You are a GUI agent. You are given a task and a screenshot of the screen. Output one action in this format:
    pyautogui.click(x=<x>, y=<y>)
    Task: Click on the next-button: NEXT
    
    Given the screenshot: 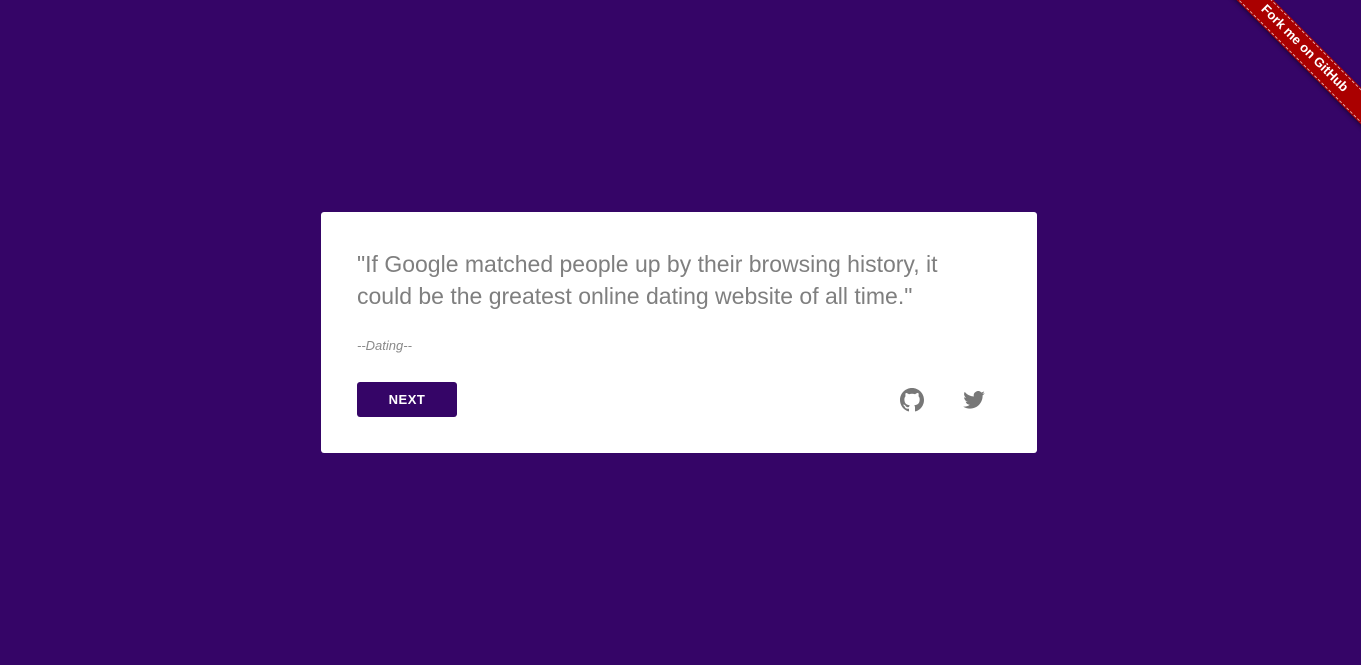 What is the action you would take?
    pyautogui.click(x=407, y=399)
    